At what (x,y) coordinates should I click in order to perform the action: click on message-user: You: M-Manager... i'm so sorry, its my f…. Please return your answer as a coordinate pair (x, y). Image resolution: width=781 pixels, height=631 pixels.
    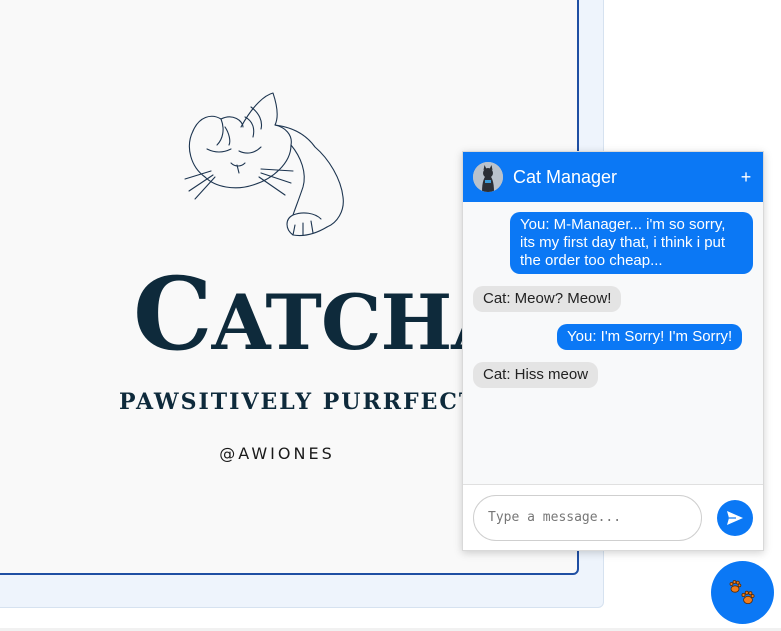
    Looking at the image, I should click on (631, 243).